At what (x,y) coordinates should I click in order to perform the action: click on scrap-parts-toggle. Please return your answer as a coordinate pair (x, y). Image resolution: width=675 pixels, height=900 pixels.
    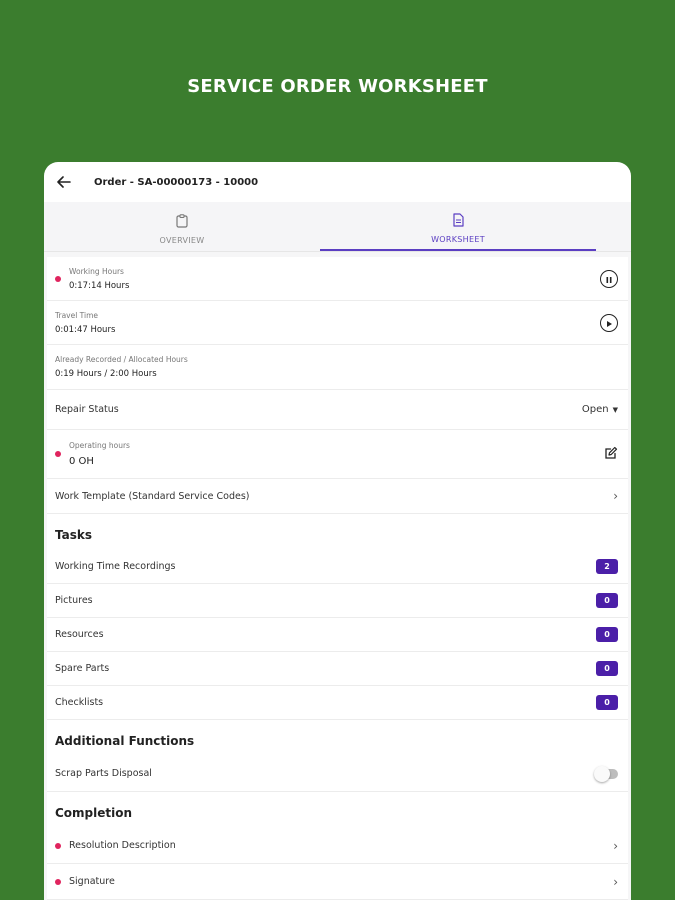
    Looking at the image, I should click on (606, 773).